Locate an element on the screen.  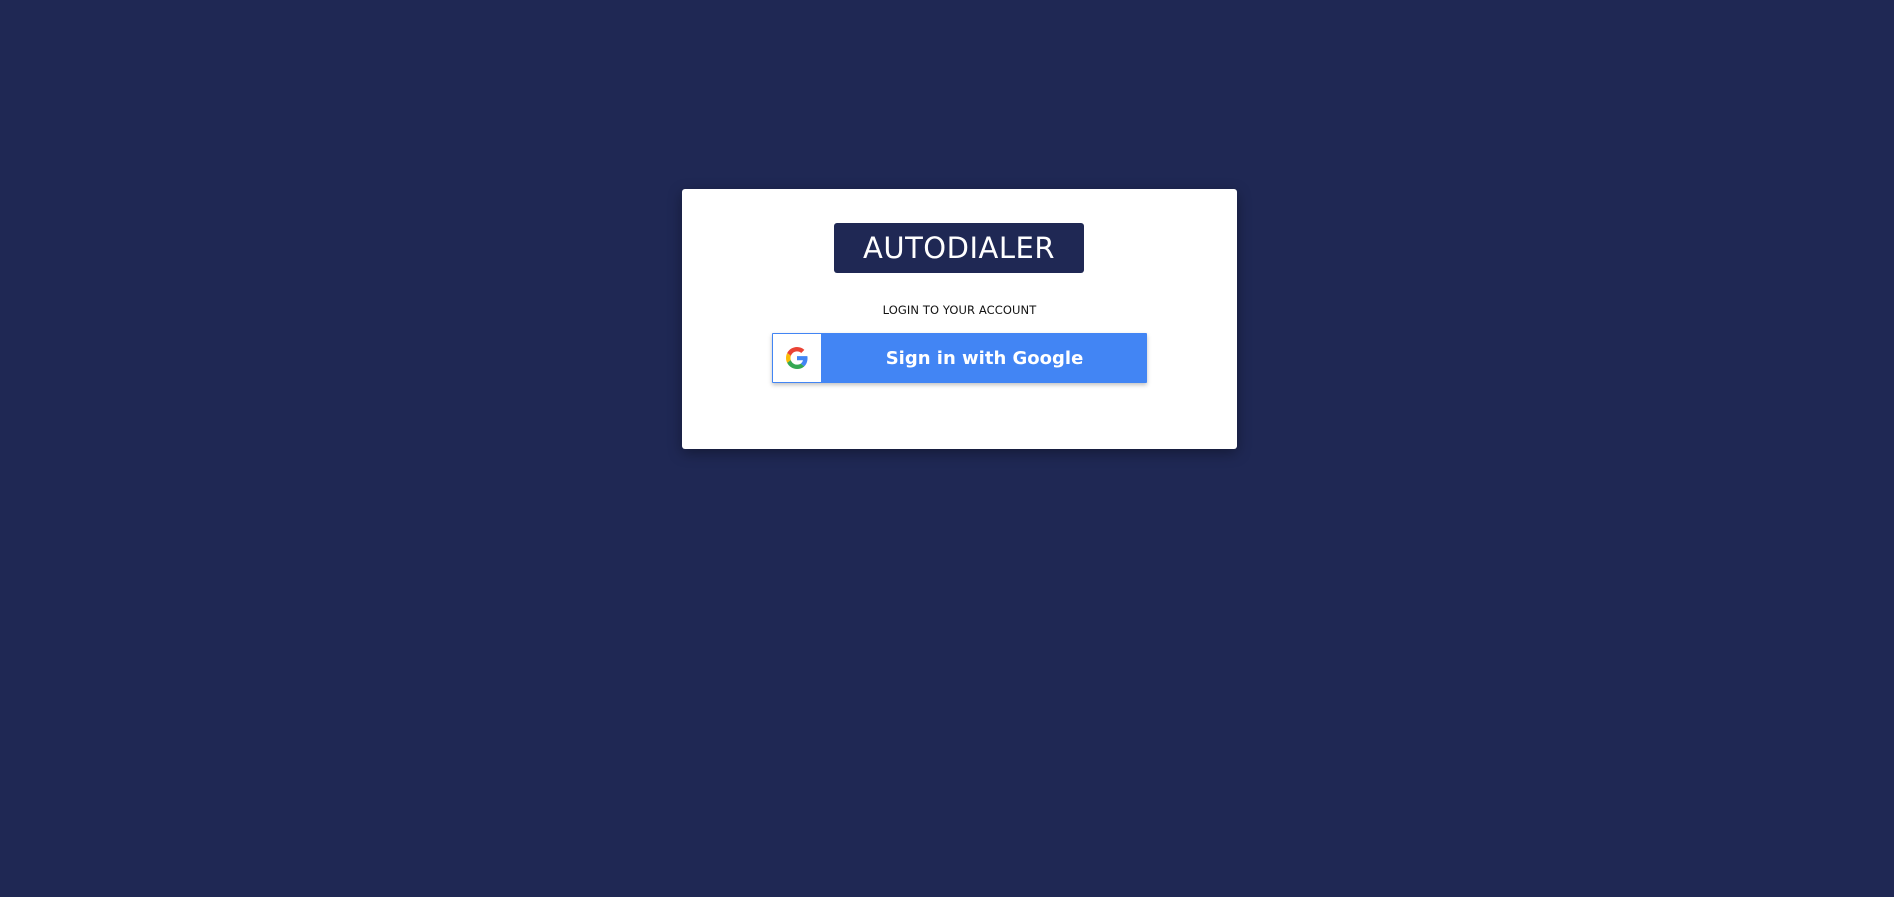
google-sign-in-label: Sign in with Google is located at coordinates (984, 358).